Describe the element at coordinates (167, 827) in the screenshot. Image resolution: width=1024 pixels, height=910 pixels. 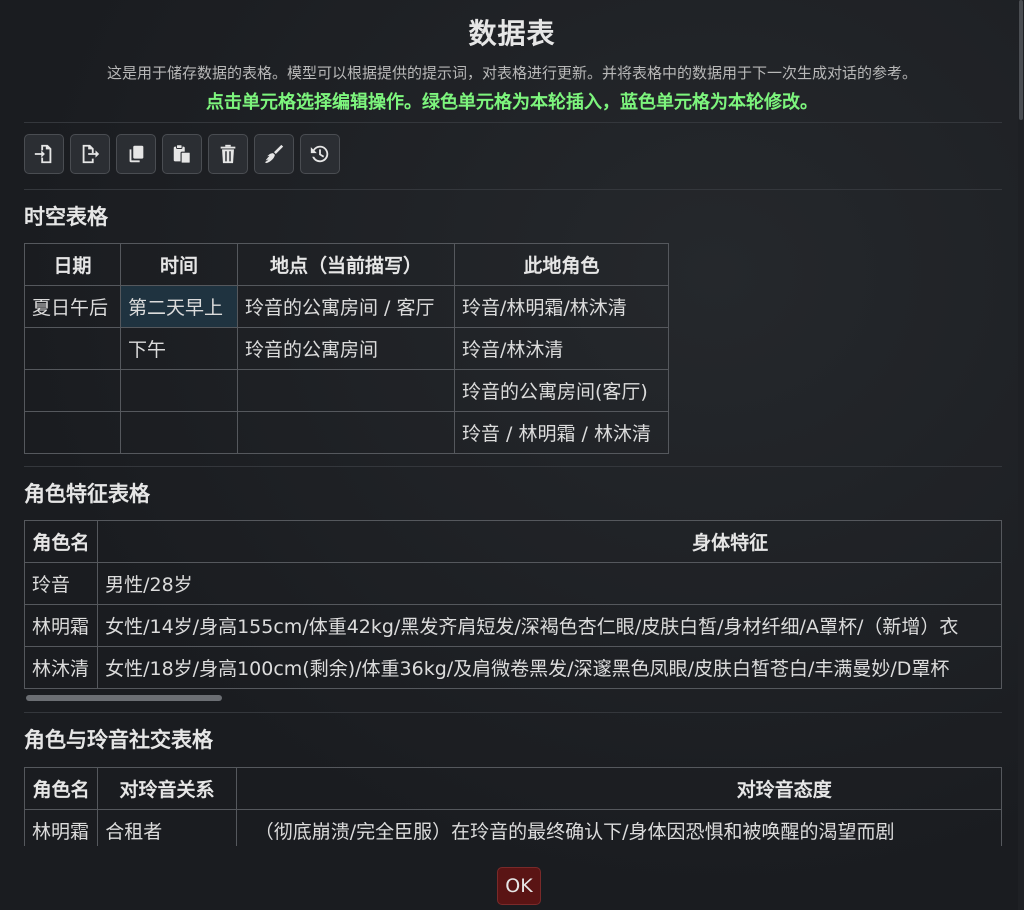
I see `table-cell: 合租者` at that location.